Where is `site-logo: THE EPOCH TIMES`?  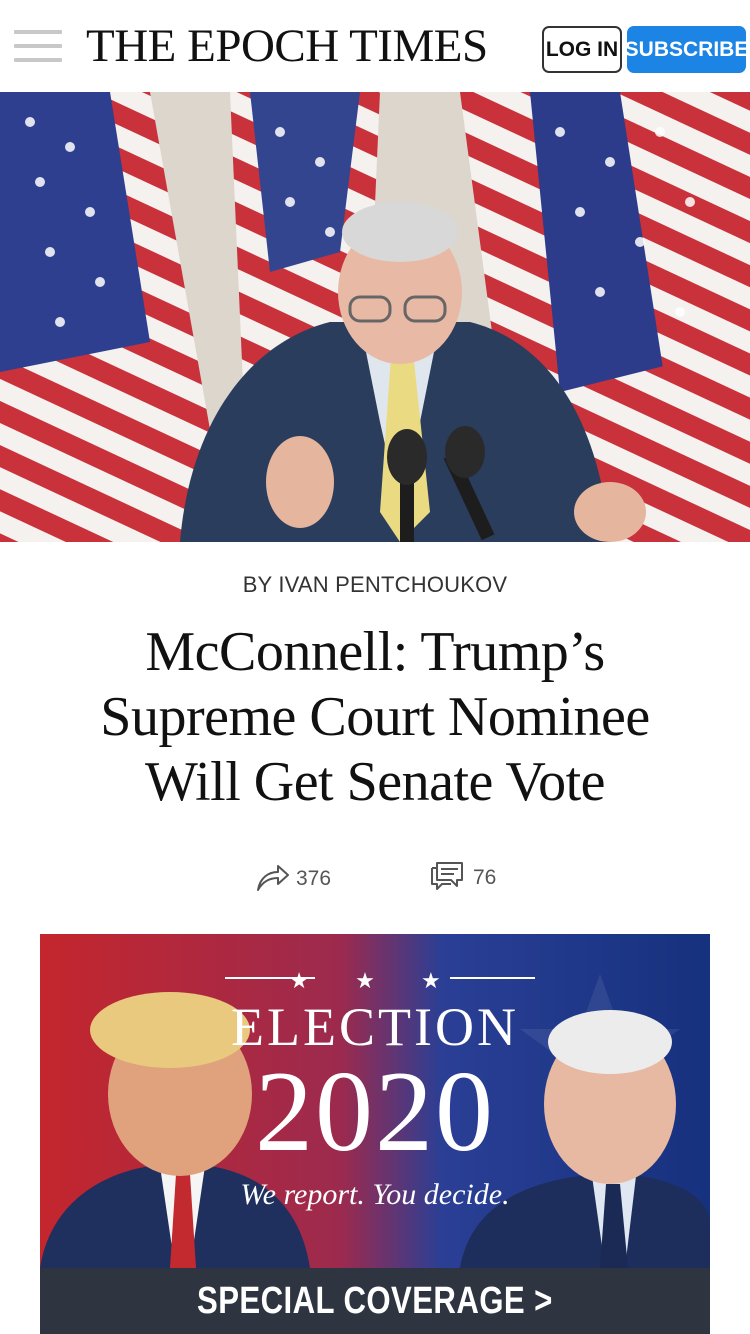 site-logo: THE EPOCH TIMES is located at coordinates (287, 46).